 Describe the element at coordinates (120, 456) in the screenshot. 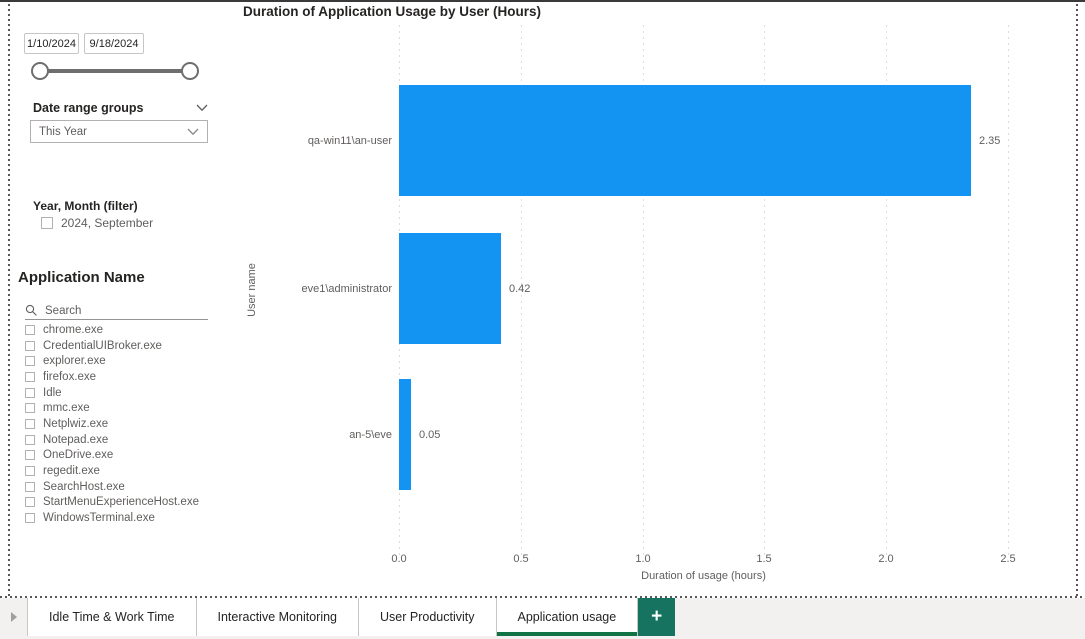

I see `app-filter-row: OneDrive.exe` at that location.